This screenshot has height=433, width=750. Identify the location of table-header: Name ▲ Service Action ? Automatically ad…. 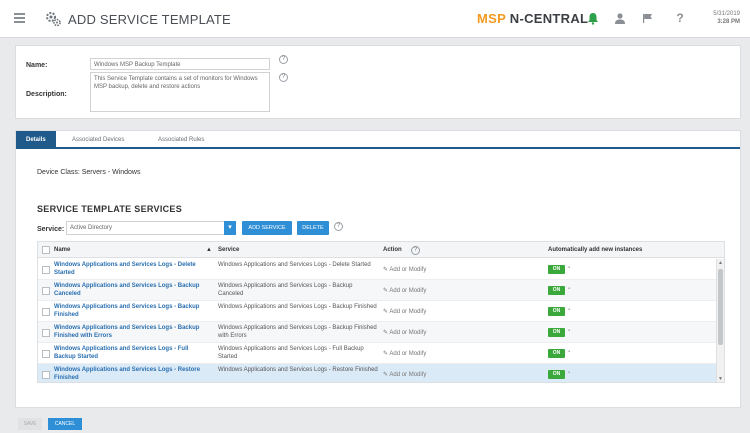
(381, 250).